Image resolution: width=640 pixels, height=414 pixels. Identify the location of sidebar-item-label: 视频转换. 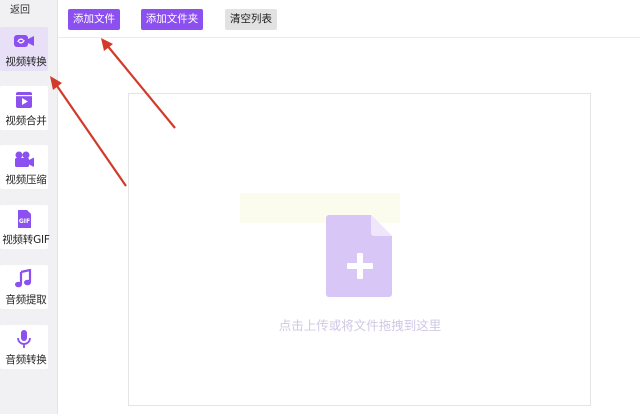
(26, 62).